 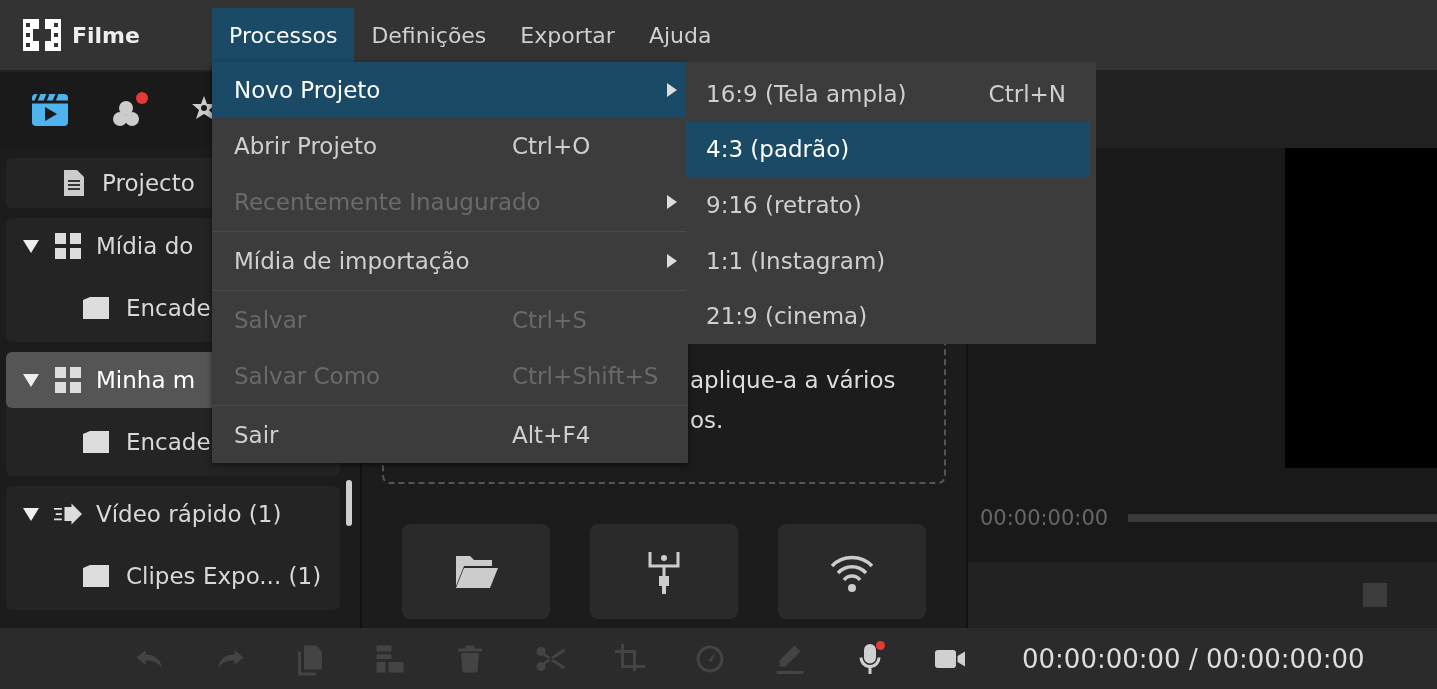 What do you see at coordinates (429, 35) in the screenshot?
I see `menu-bar-item: Definições` at bounding box center [429, 35].